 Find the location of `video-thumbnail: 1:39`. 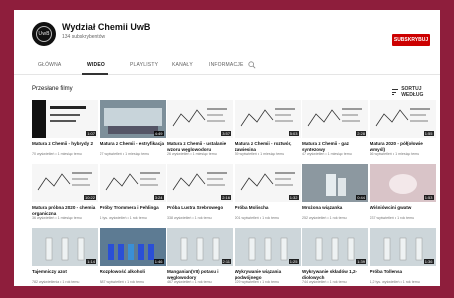

video-thumbnail: 1:39 is located at coordinates (335, 247).